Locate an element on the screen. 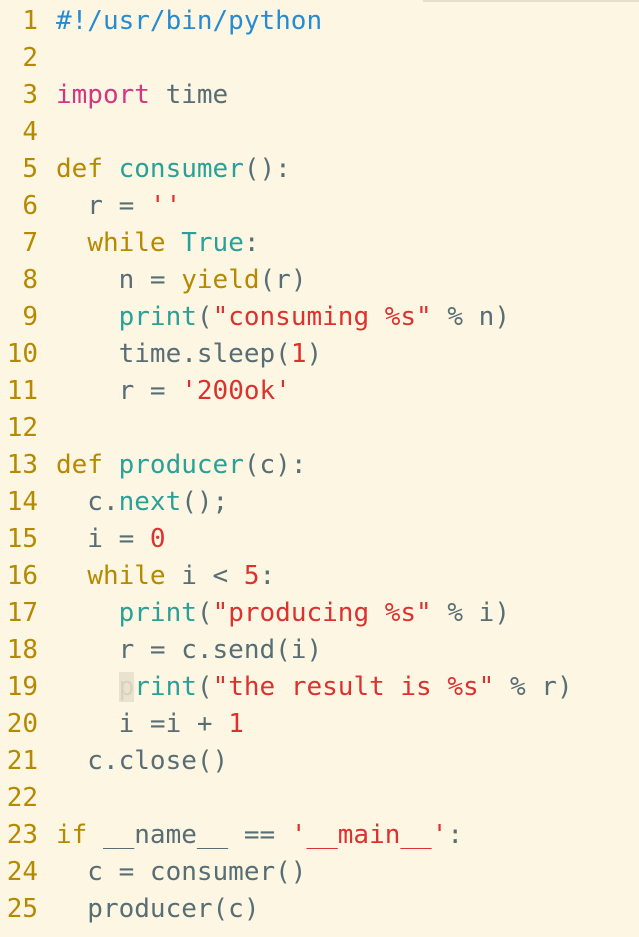 This screenshot has width=639, height=937. code-line: 2 is located at coordinates (319, 58).